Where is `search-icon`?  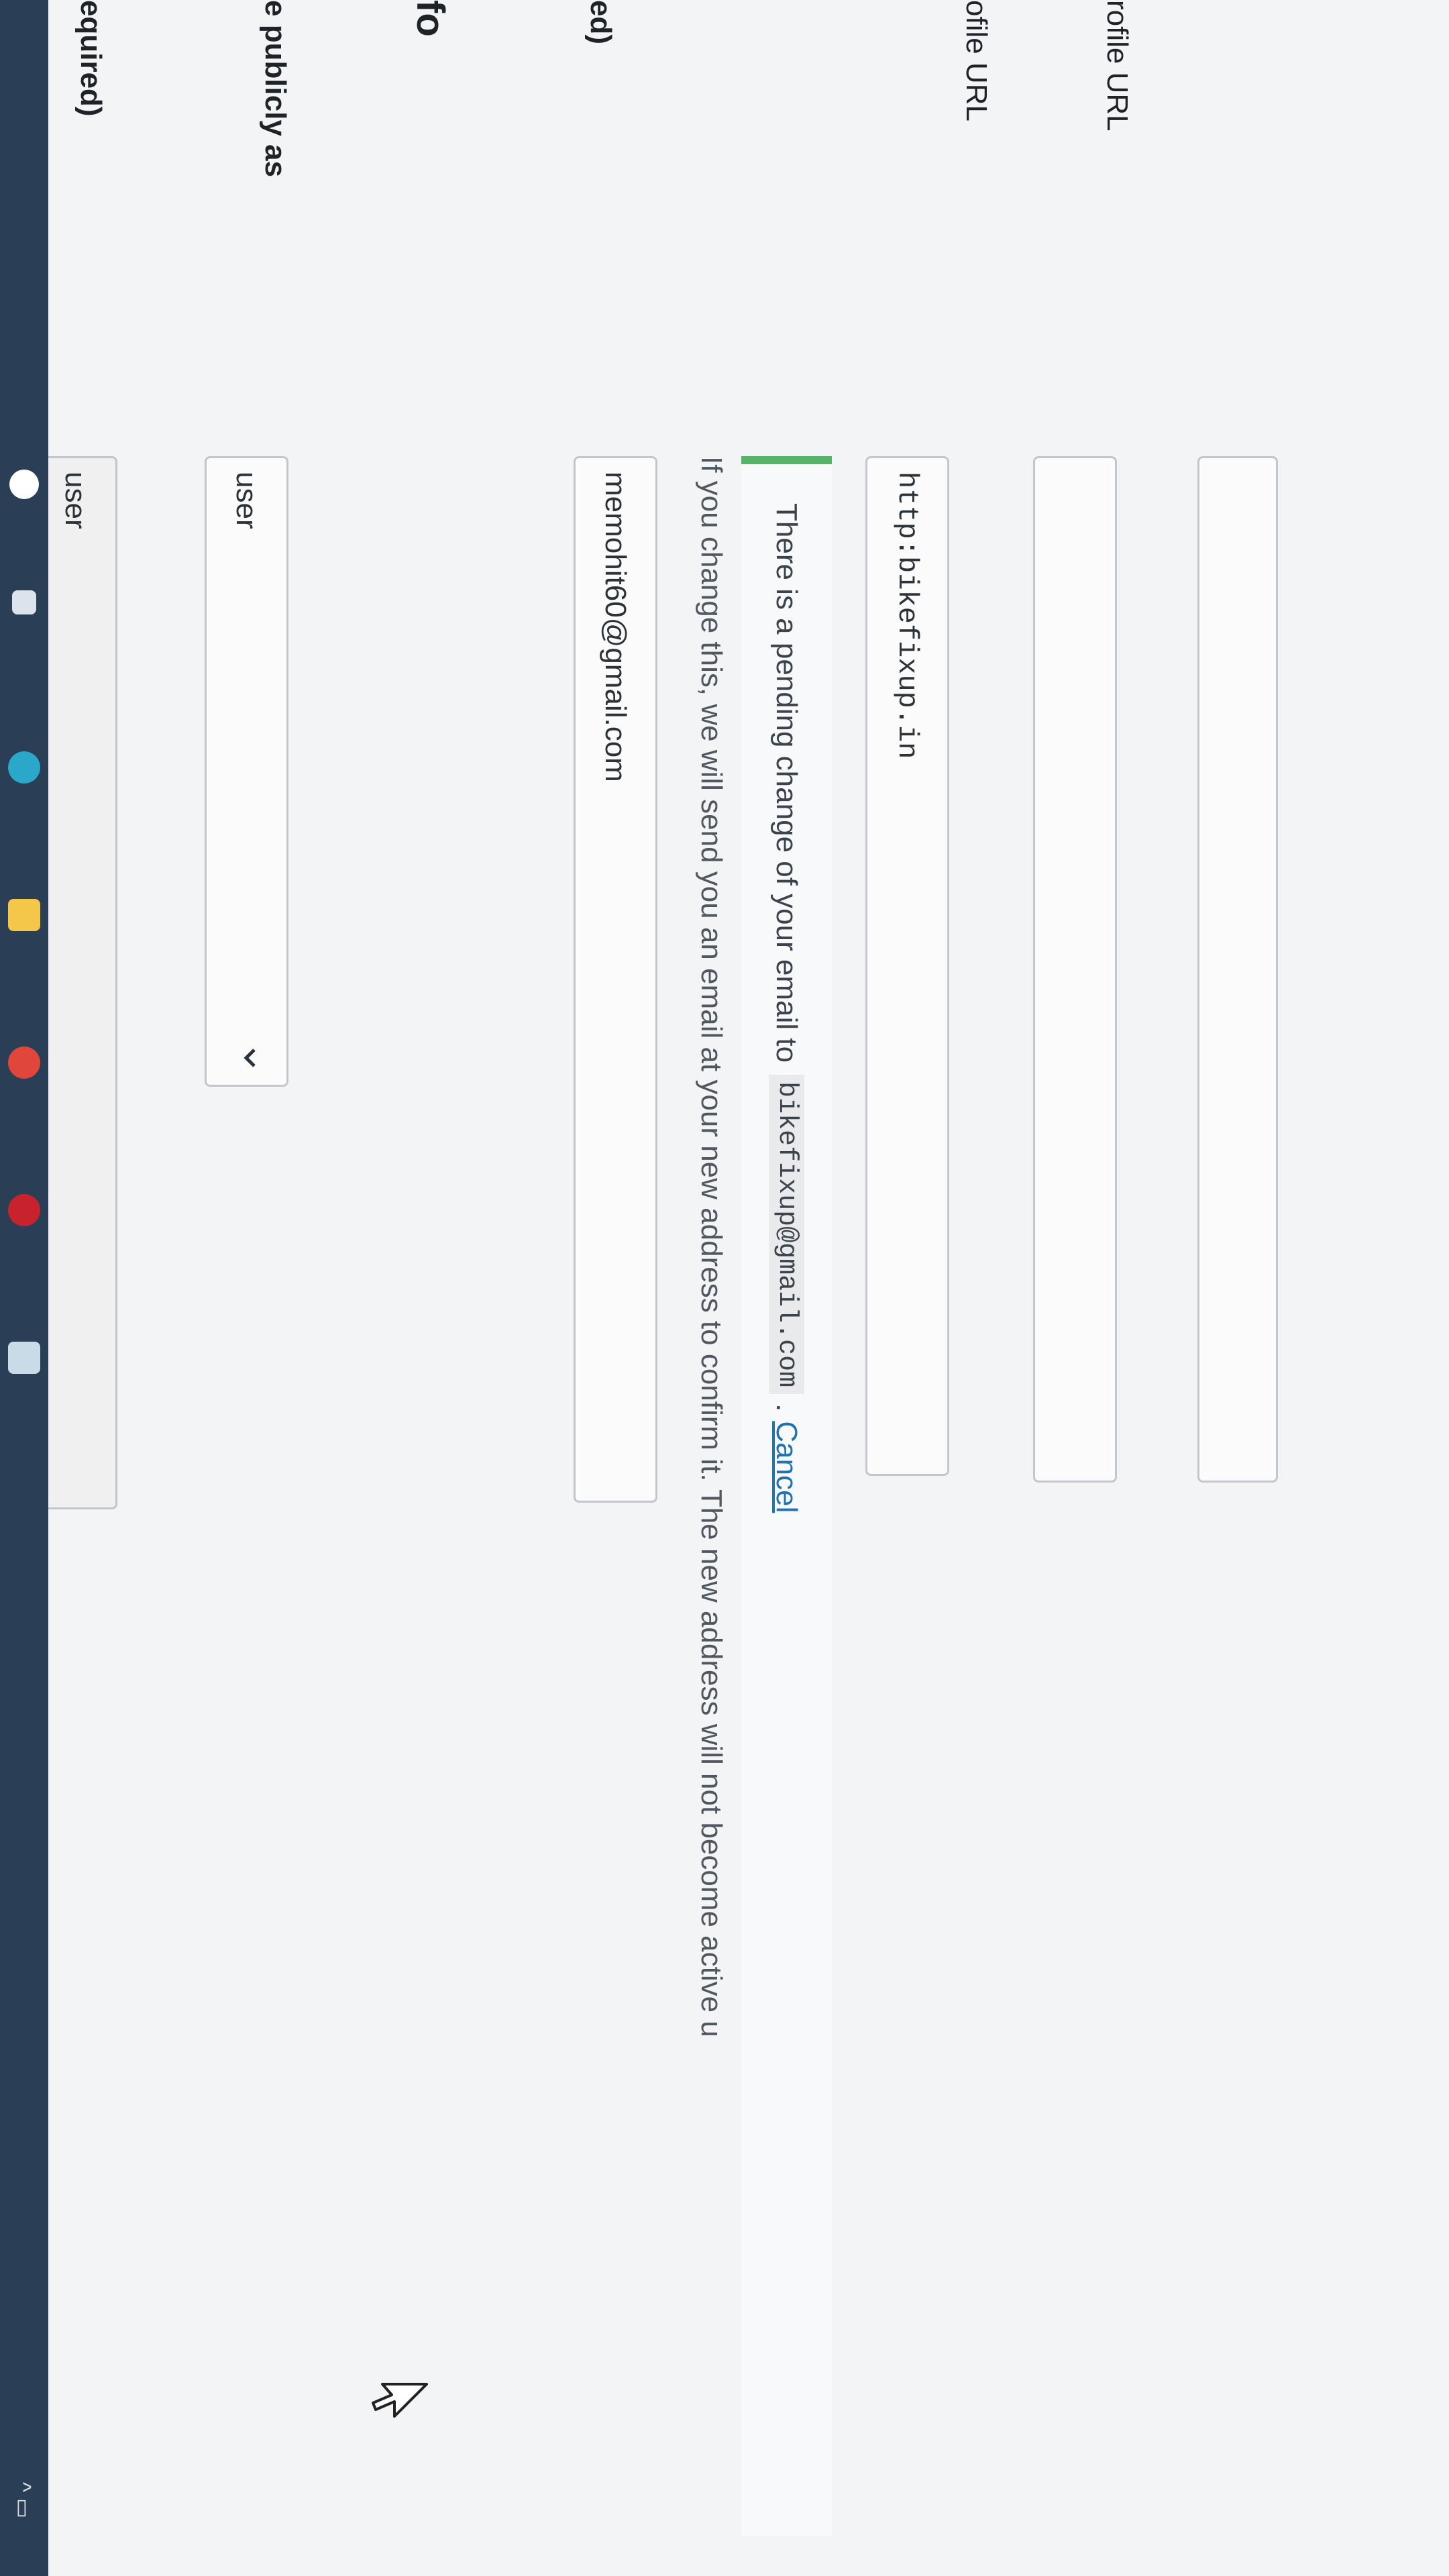 search-icon is located at coordinates (24, 484).